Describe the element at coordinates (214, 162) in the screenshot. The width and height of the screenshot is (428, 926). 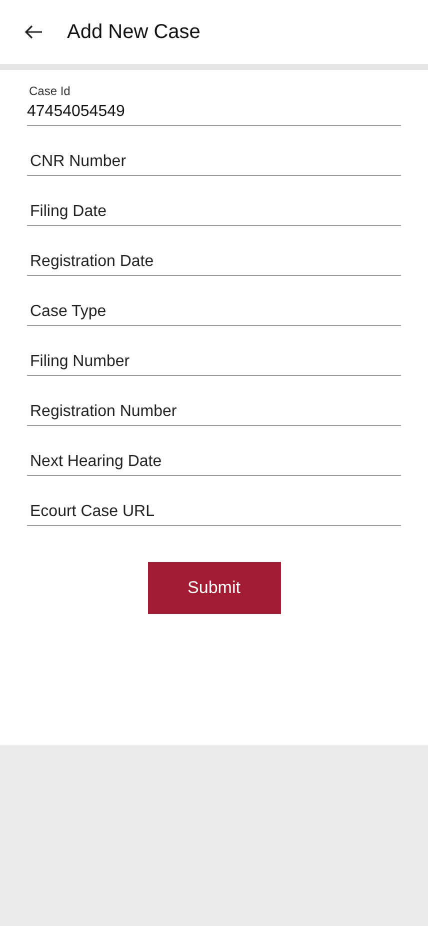
I see `input-field: CNR Number` at that location.